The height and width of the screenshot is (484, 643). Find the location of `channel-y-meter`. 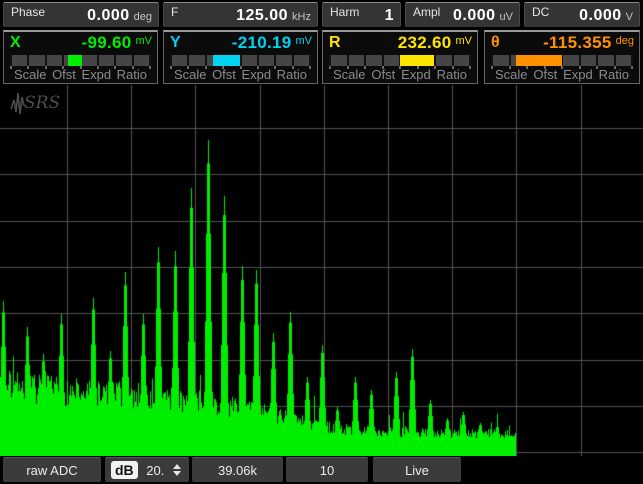

channel-y-meter is located at coordinates (240, 62).